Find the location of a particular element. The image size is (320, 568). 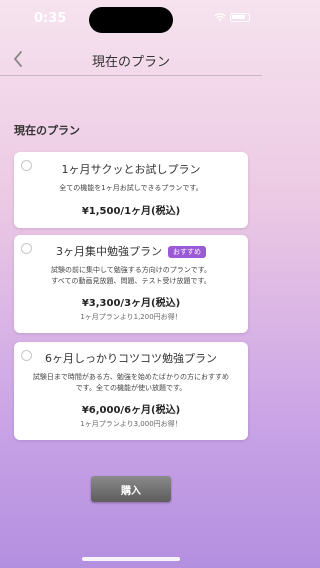

plan-name-row: 3ヶ月集中勉強プラン おすすめ is located at coordinates (131, 251).